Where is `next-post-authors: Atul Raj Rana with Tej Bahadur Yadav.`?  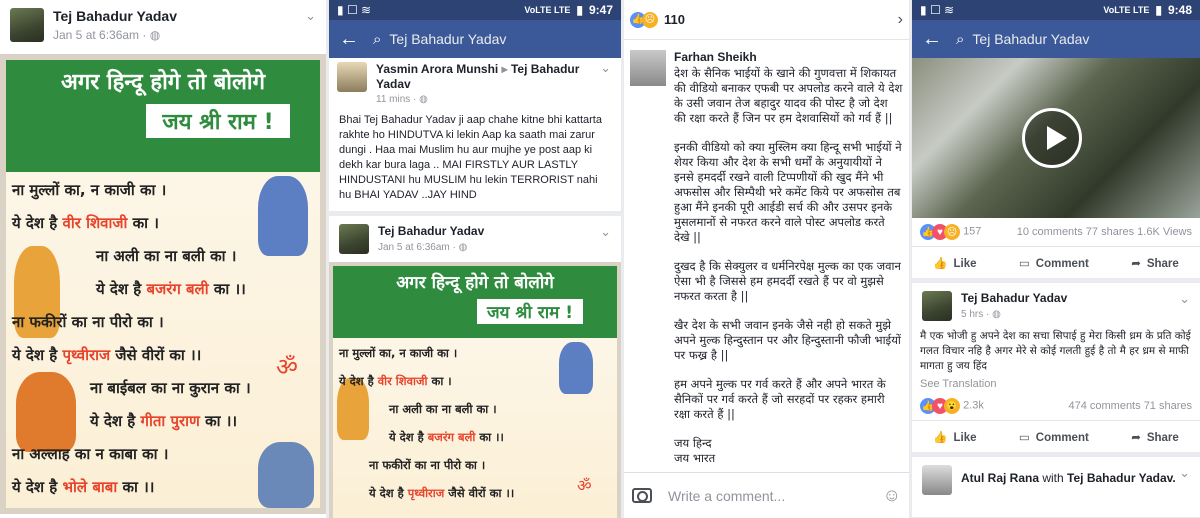
next-post-authors: Atul Raj Rana with Tej Bahadur Yadav. is located at coordinates (1068, 478).